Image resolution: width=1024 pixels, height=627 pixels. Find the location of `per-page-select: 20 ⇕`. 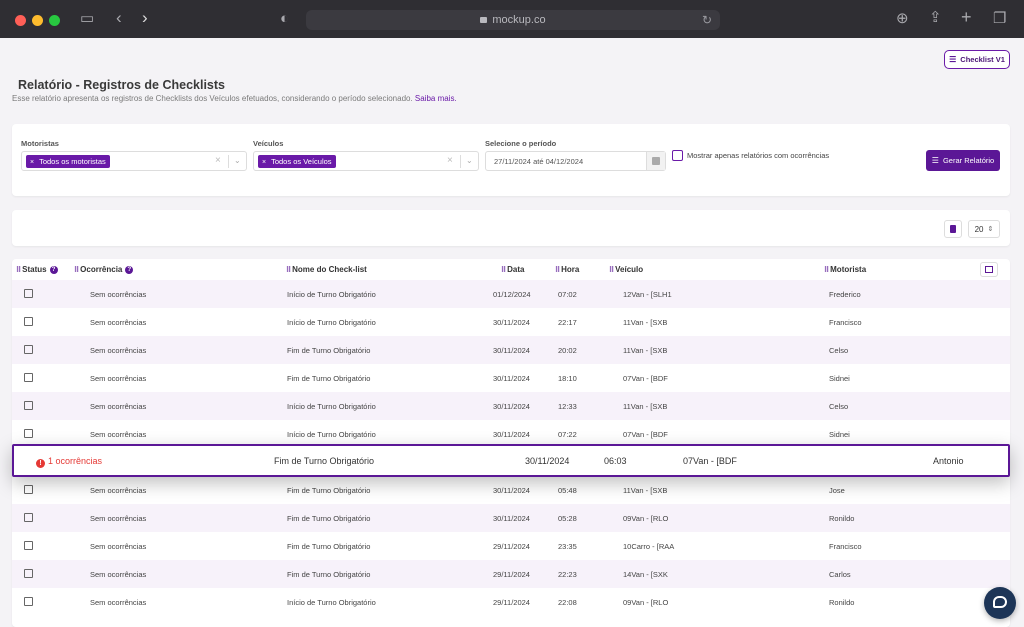

per-page-select: 20 ⇕ is located at coordinates (984, 229).